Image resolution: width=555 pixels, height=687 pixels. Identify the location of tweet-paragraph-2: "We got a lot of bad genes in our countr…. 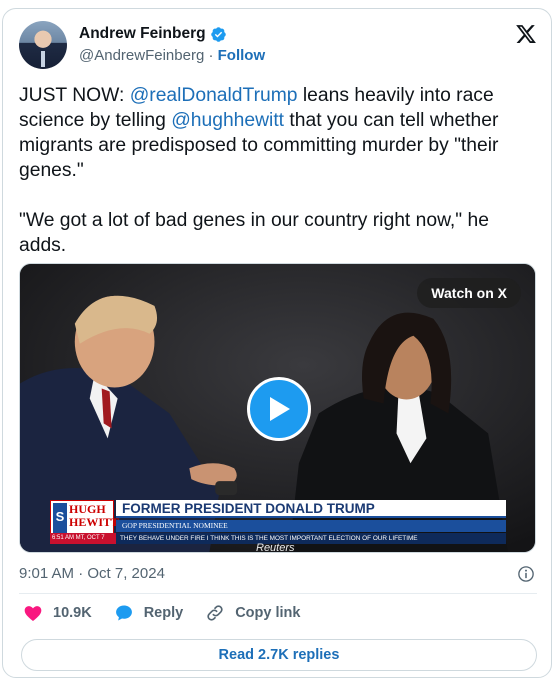
(254, 233).